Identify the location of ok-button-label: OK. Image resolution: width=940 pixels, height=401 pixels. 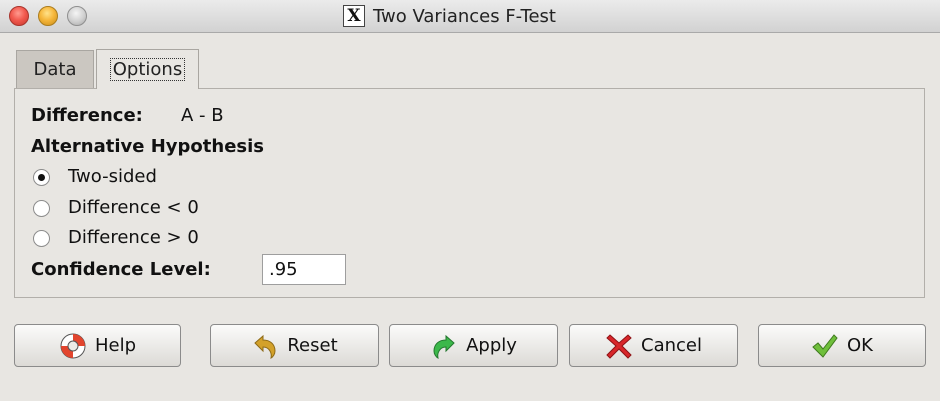
(860, 345).